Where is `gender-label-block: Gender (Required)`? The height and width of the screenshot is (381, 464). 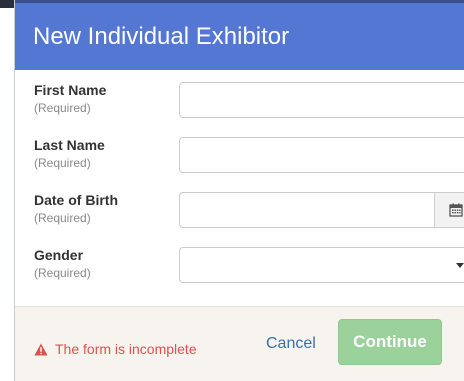
gender-label-block: Gender (Required) is located at coordinates (96, 264).